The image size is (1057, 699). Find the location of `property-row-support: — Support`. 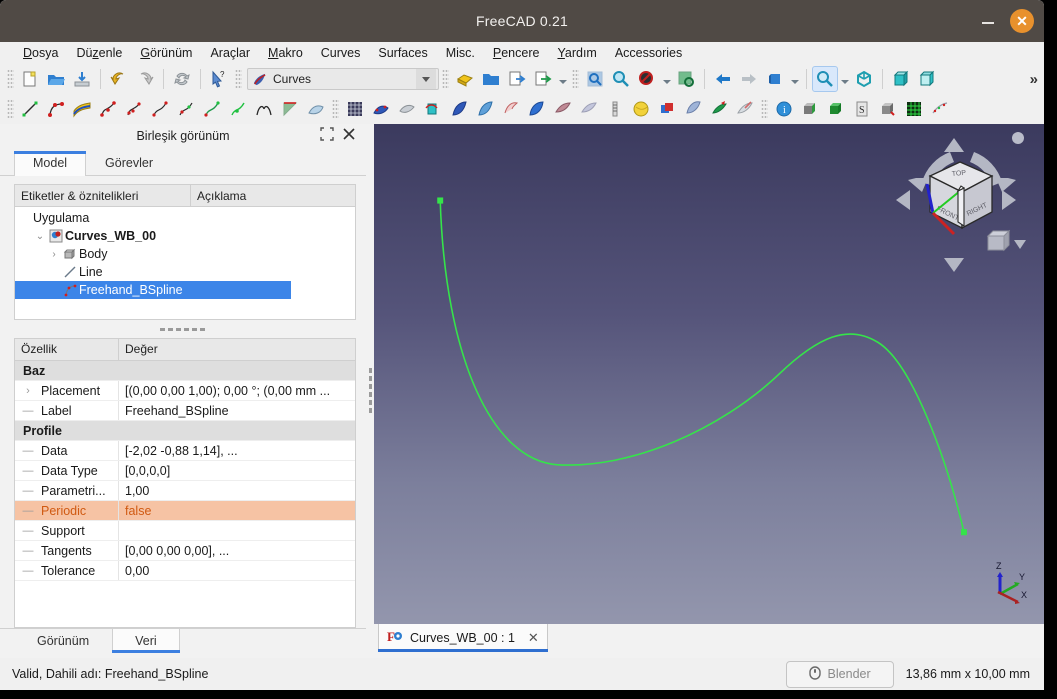

property-row-support: — Support is located at coordinates (185, 531).